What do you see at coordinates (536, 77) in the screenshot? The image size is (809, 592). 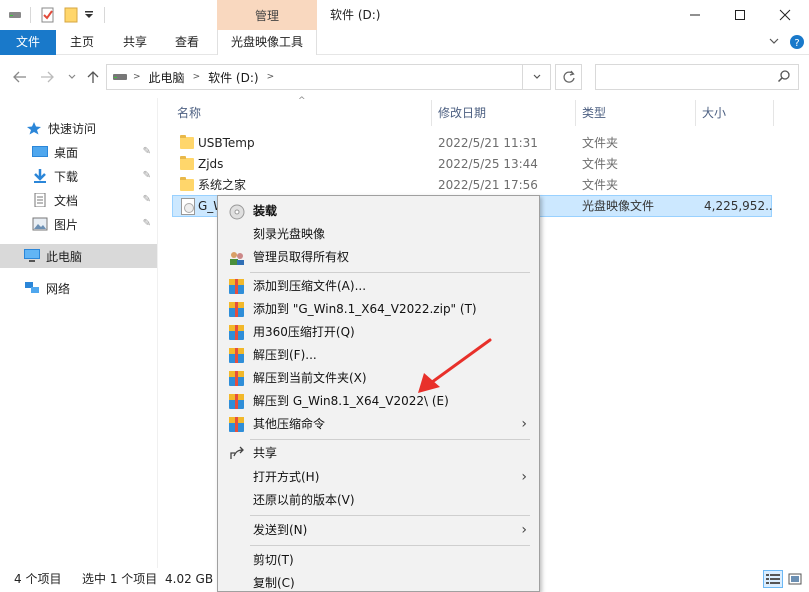 I see `address-history-dropdown` at bounding box center [536, 77].